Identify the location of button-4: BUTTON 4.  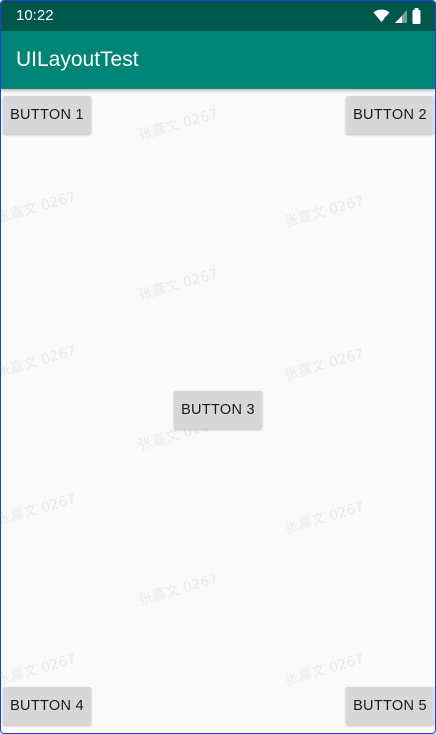
(47, 706).